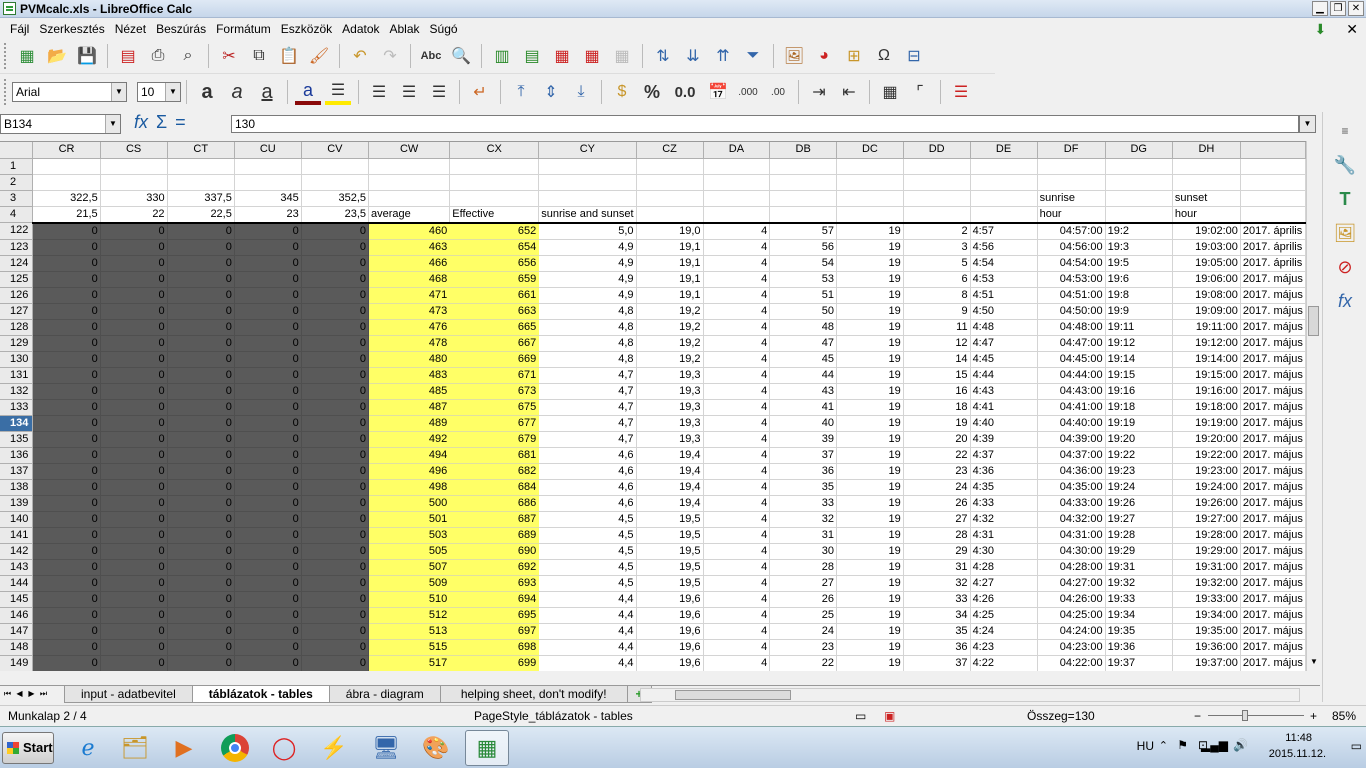 The width and height of the screenshot is (1366, 768). I want to click on cell: 352,5, so click(335, 198).